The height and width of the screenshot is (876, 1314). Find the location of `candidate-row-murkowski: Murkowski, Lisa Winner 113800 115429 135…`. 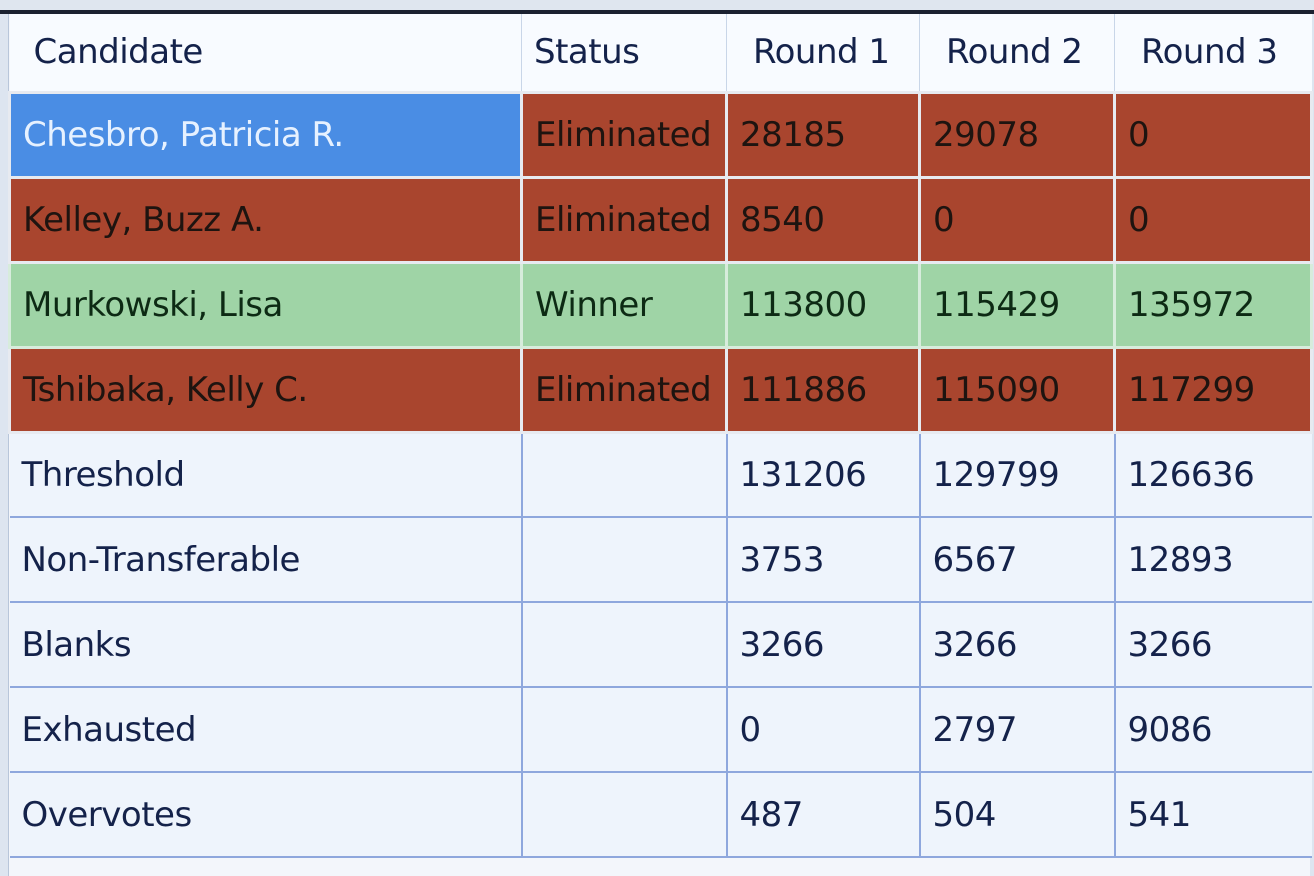

candidate-row-murkowski: Murkowski, Lisa Winner 113800 115429 135… is located at coordinates (660, 304).